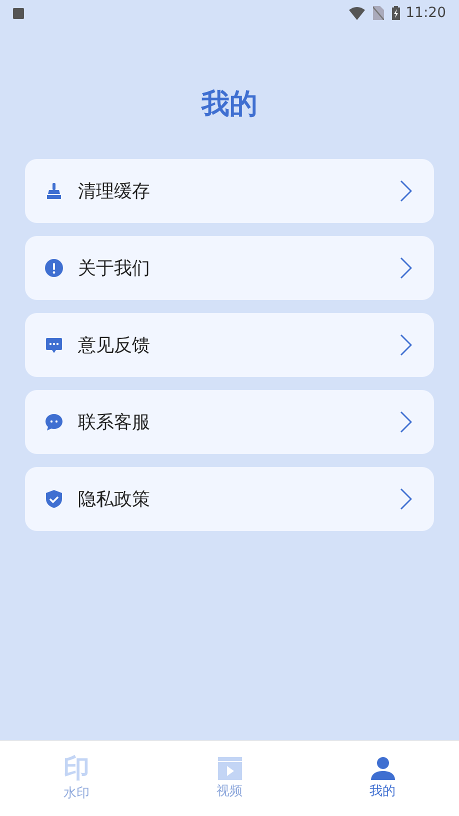 The height and width of the screenshot is (816, 459). What do you see at coordinates (383, 768) in the screenshot?
I see `person-icon` at bounding box center [383, 768].